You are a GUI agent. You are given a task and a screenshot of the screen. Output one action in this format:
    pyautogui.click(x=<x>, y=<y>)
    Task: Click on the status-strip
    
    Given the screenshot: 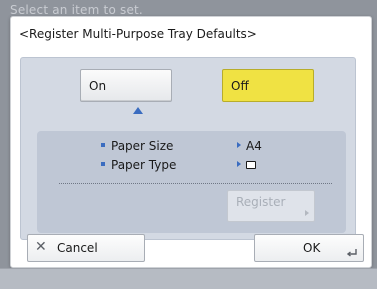 What is the action you would take?
    pyautogui.click(x=188, y=278)
    